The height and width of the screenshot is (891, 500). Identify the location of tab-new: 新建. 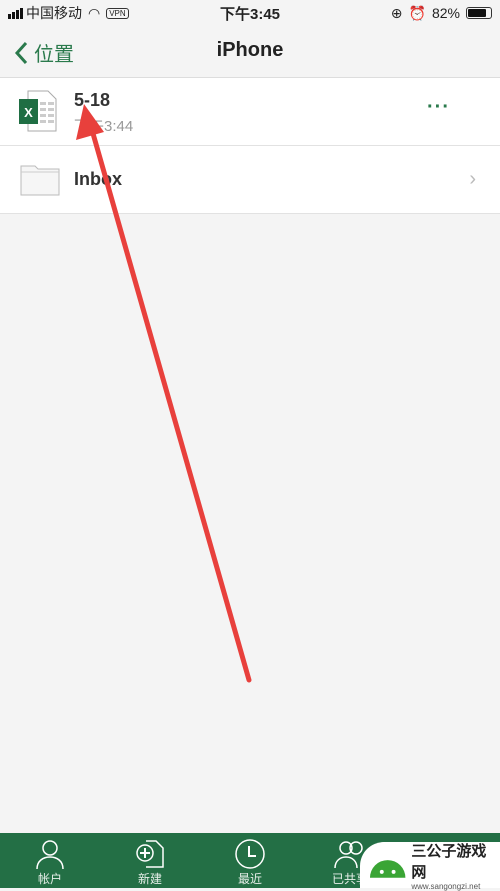
(150, 860).